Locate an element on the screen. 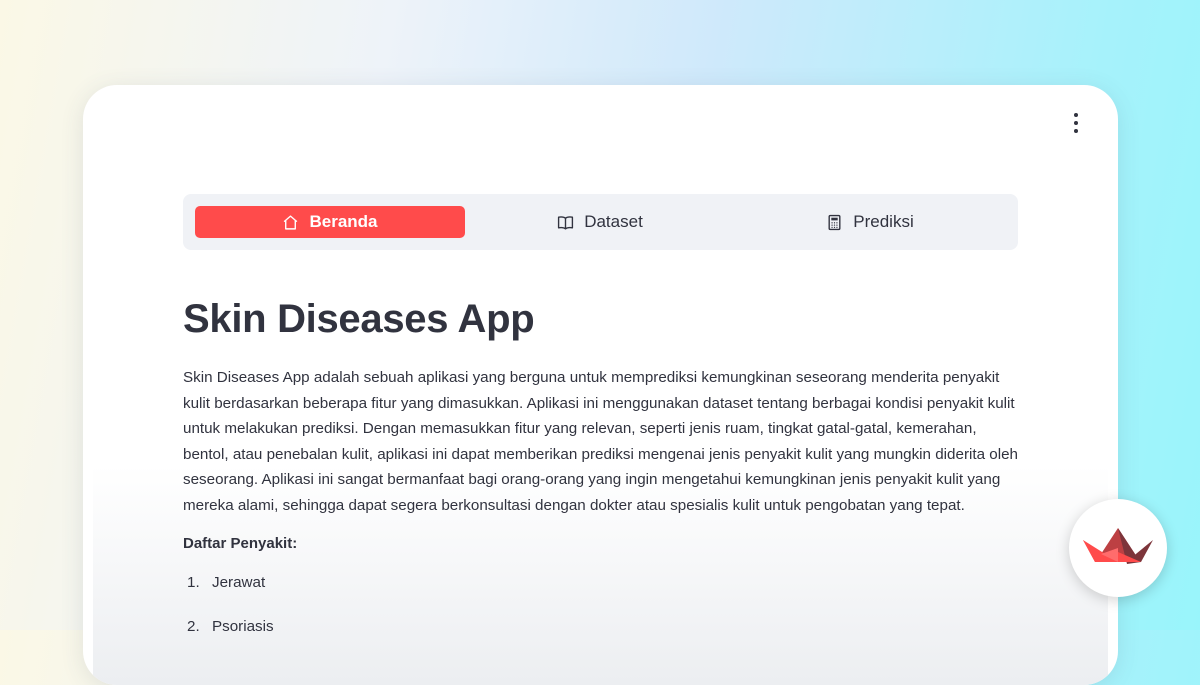 The width and height of the screenshot is (1200, 685). page-title: Skin Diseases App is located at coordinates (359, 319).